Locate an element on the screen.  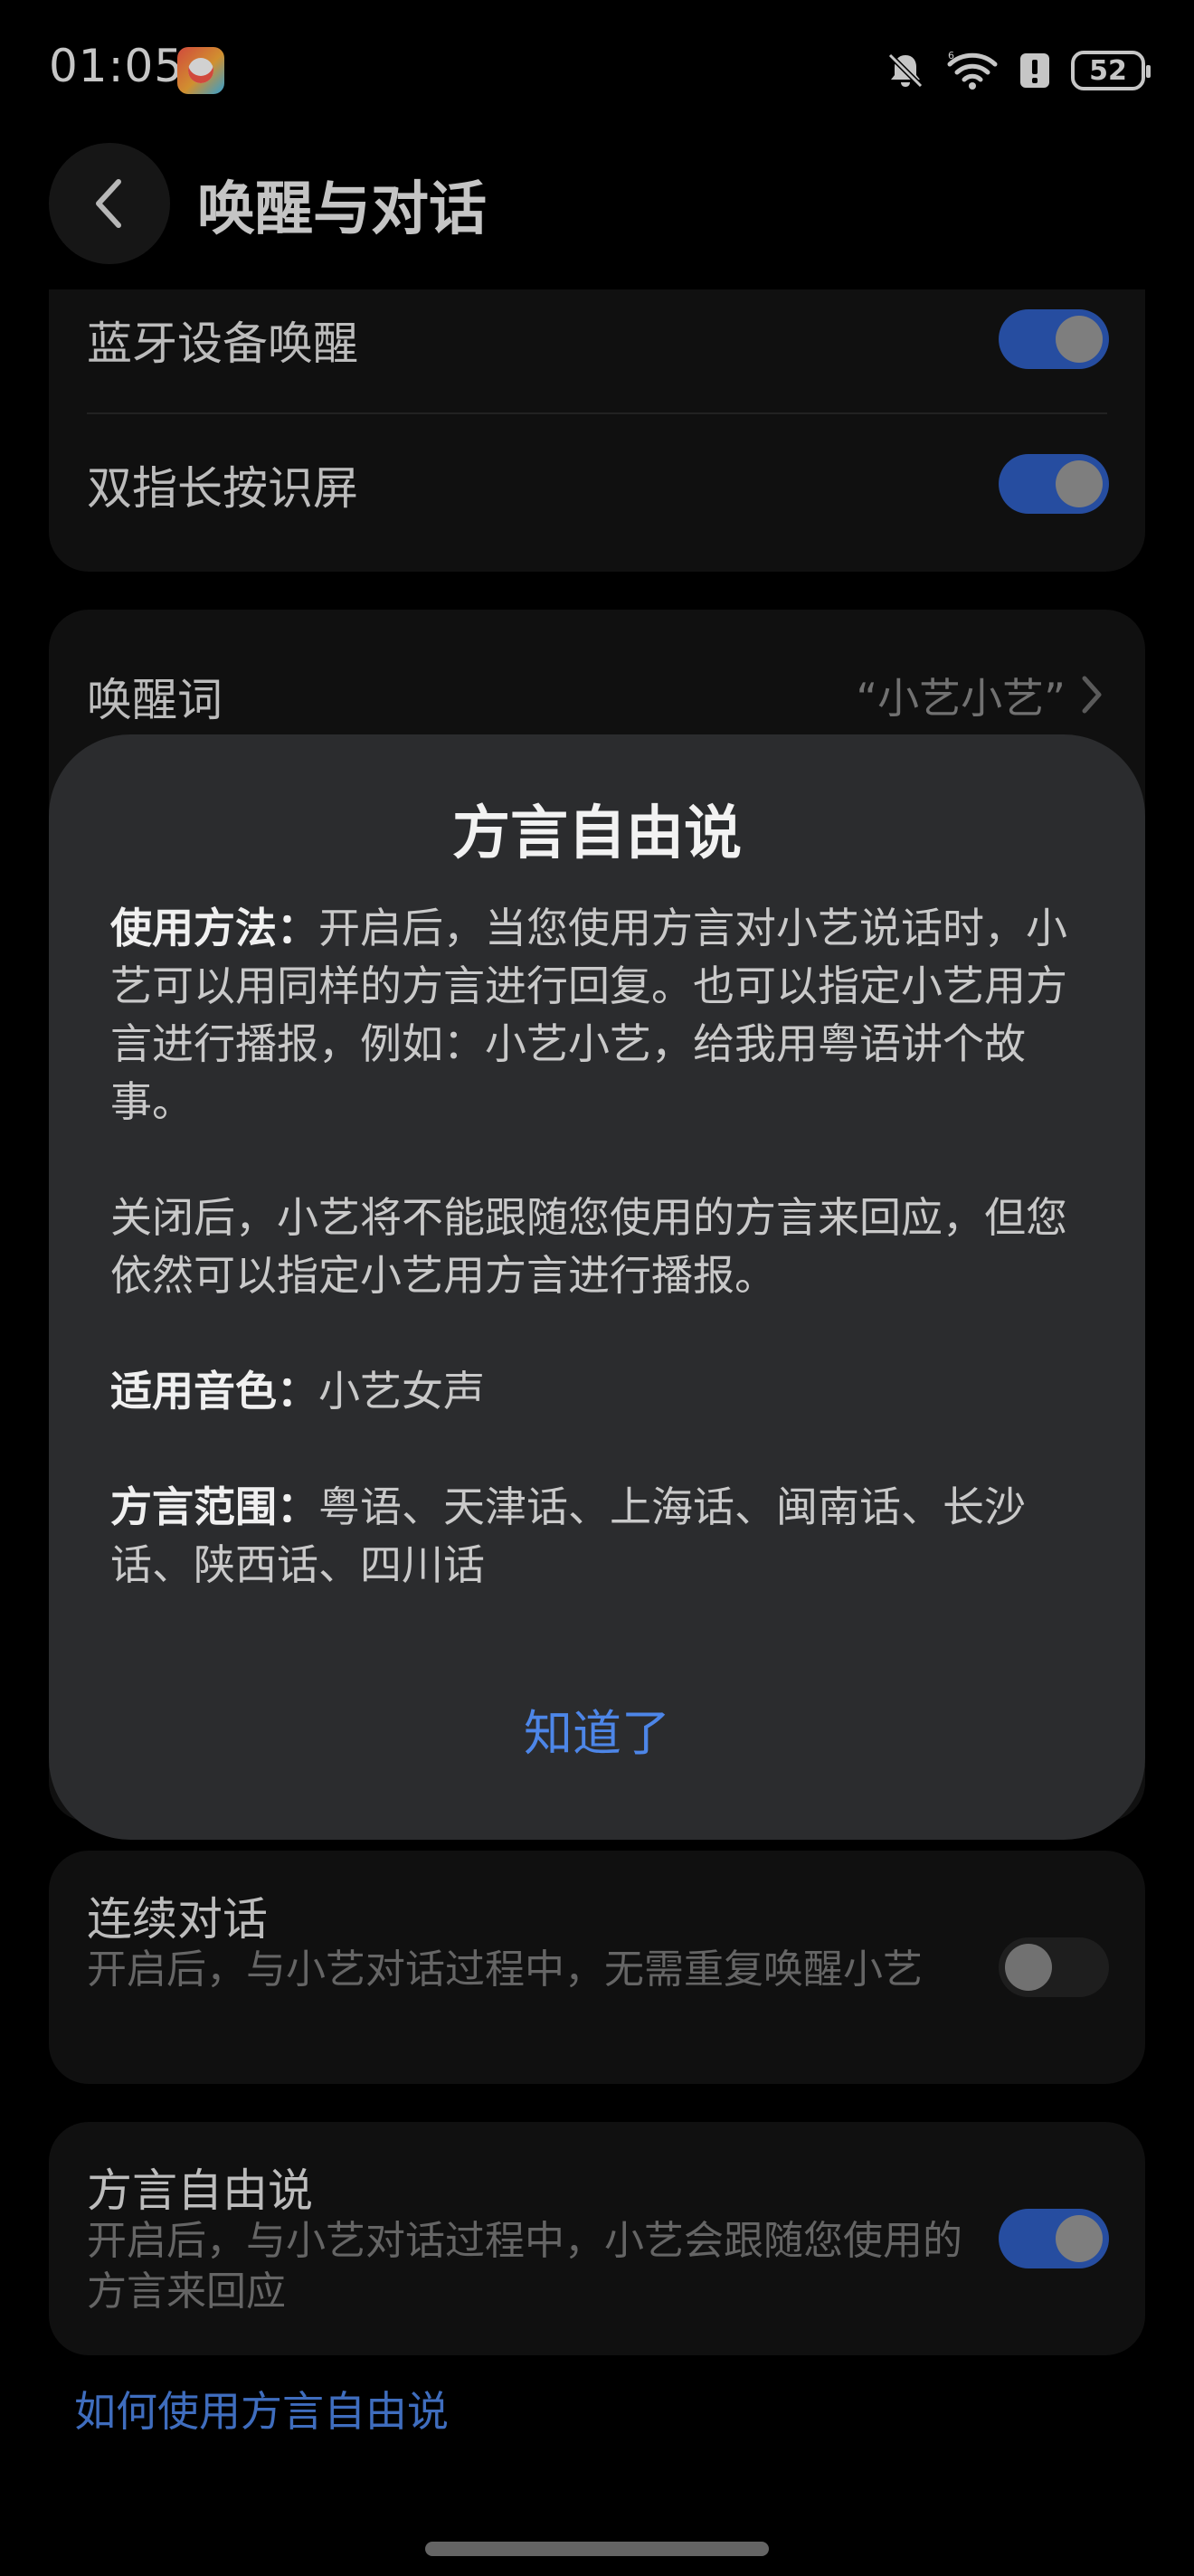
voice-paragraph: 适用音色：小艺女声 is located at coordinates (598, 1391).